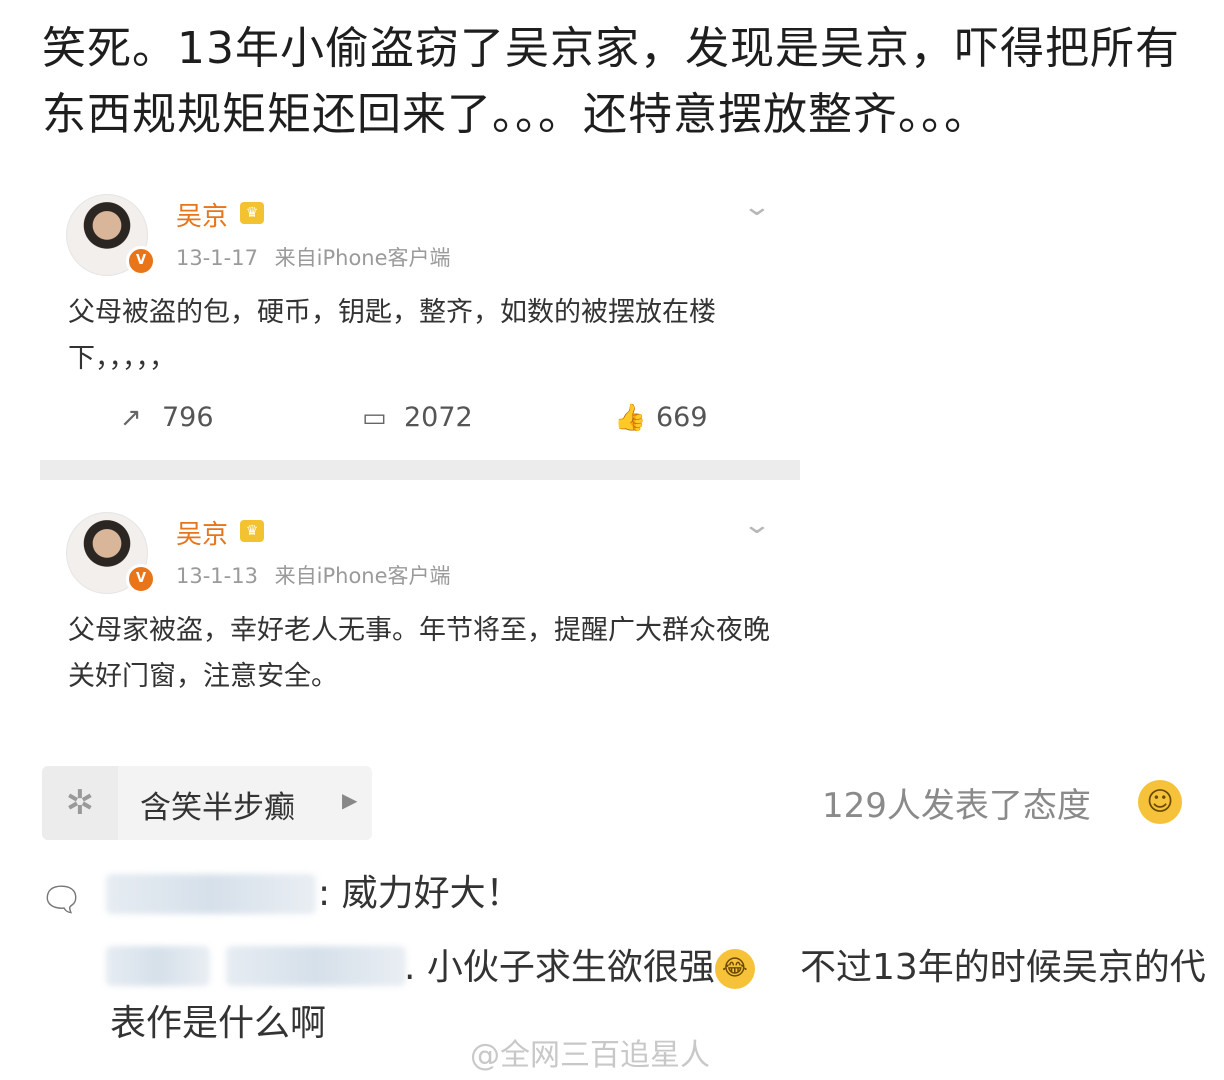  I want to click on smiley-icon: ☺, so click(1160, 802).